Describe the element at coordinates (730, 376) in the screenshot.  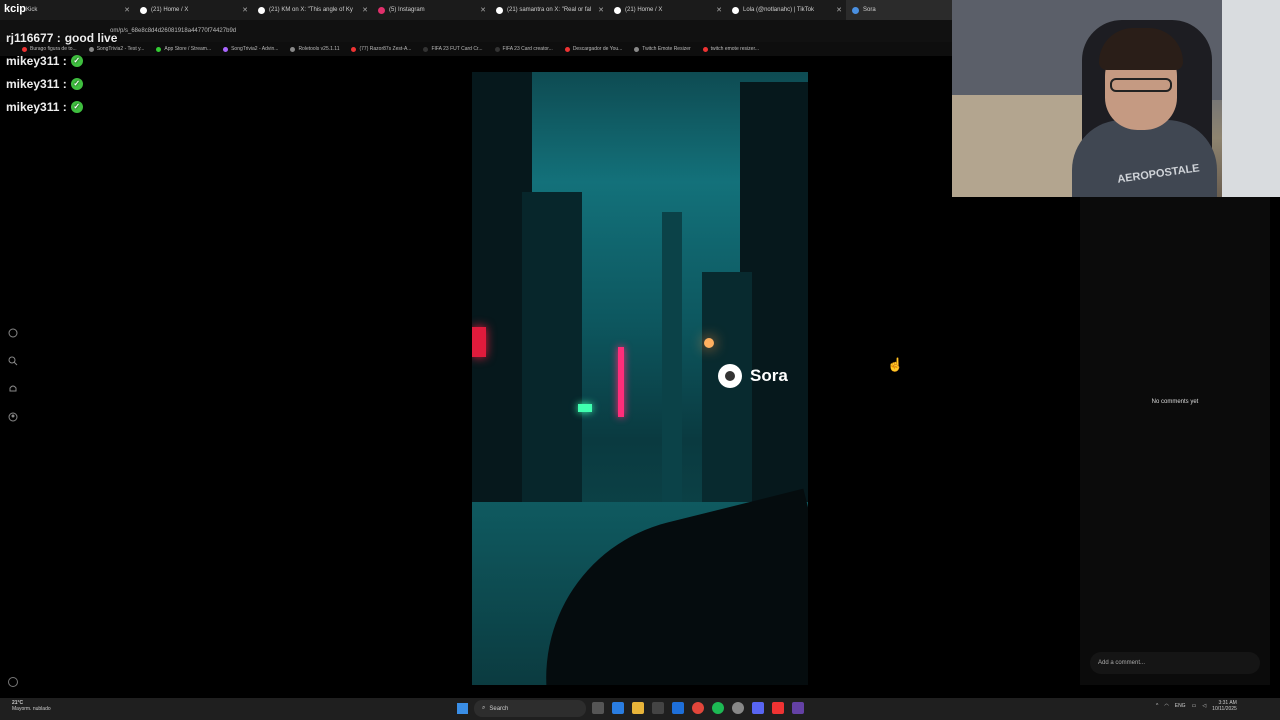
I see `sora-logo-icon` at that location.